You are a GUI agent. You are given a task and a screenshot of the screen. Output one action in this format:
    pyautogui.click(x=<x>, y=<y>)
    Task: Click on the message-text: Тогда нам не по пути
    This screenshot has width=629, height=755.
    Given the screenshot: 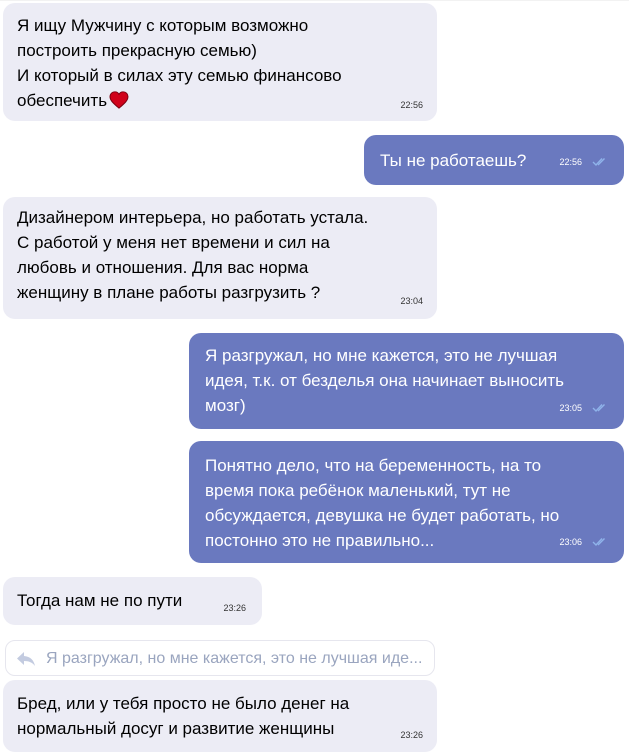 What is the action you would take?
    pyautogui.click(x=100, y=600)
    